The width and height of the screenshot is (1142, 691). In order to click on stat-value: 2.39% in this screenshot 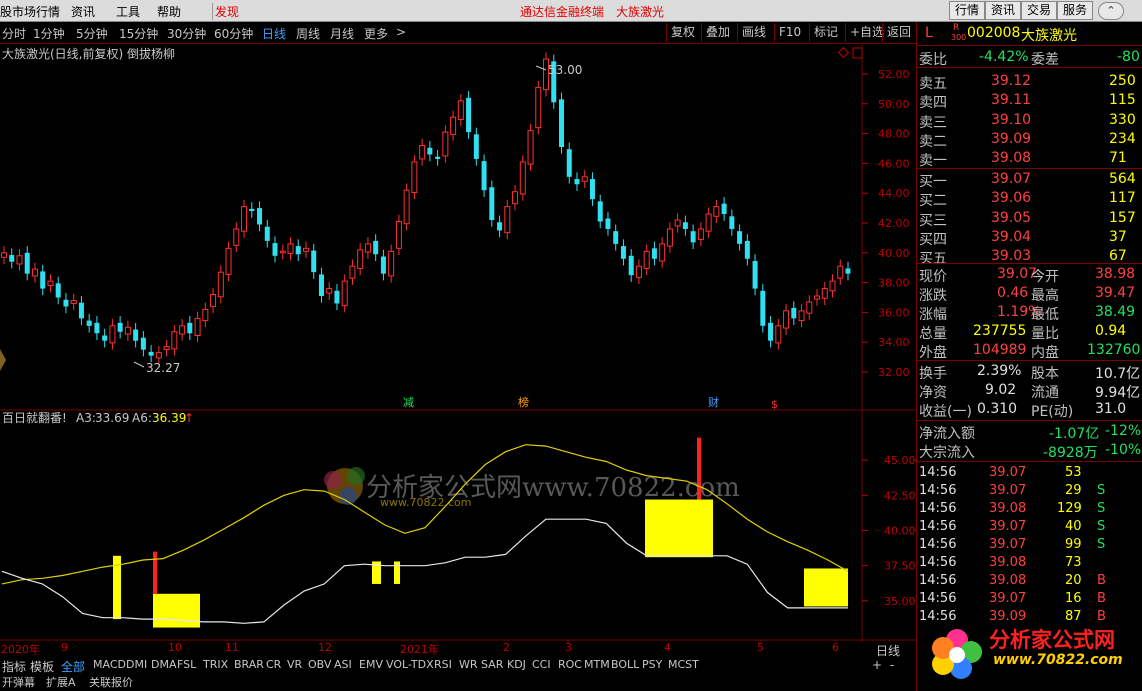, I will do `click(999, 371)`.